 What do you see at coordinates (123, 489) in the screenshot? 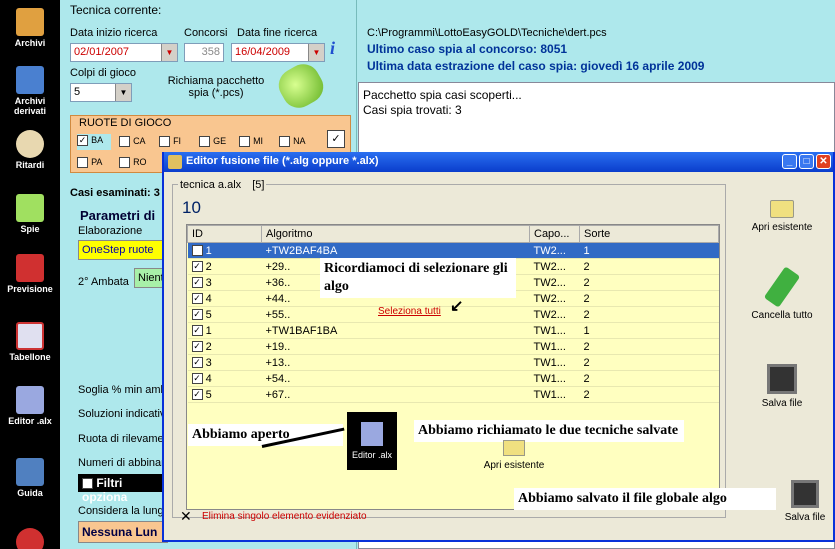
I see `filtri-opzionali-toggle: Filtri opziona` at bounding box center [123, 489].